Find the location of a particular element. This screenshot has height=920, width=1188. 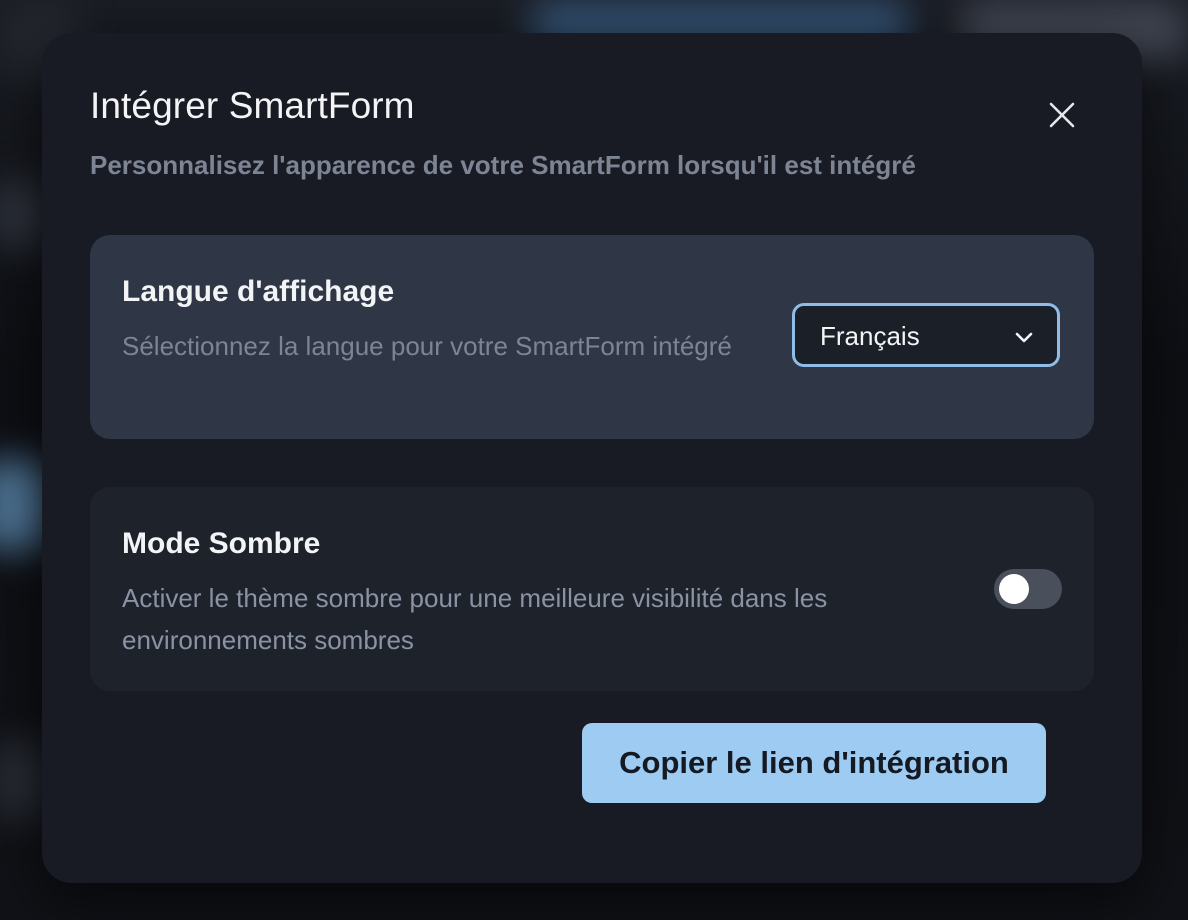

toggle-knob is located at coordinates (1014, 589).